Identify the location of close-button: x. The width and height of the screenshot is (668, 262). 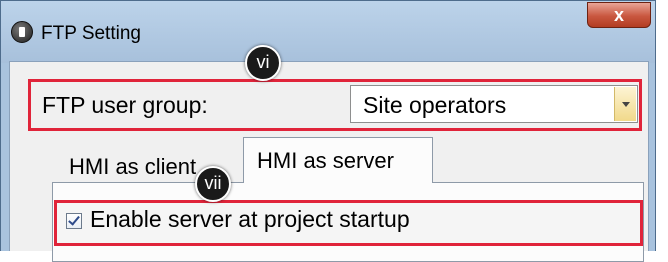
(619, 15).